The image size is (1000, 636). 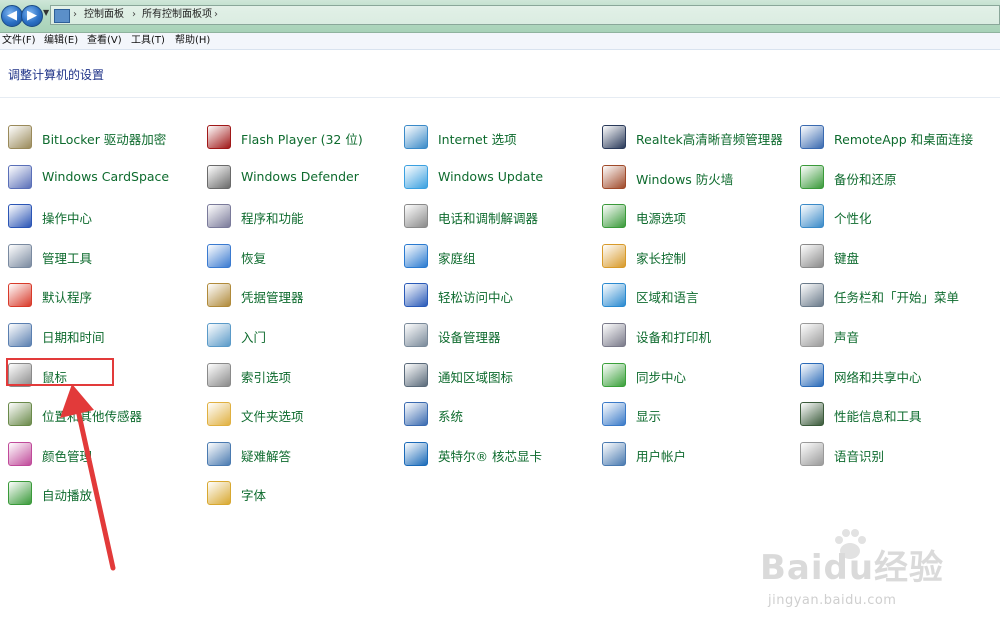 What do you see at coordinates (852, 568) in the screenshot?
I see `watermark-brand: Baidu经验` at bounding box center [852, 568].